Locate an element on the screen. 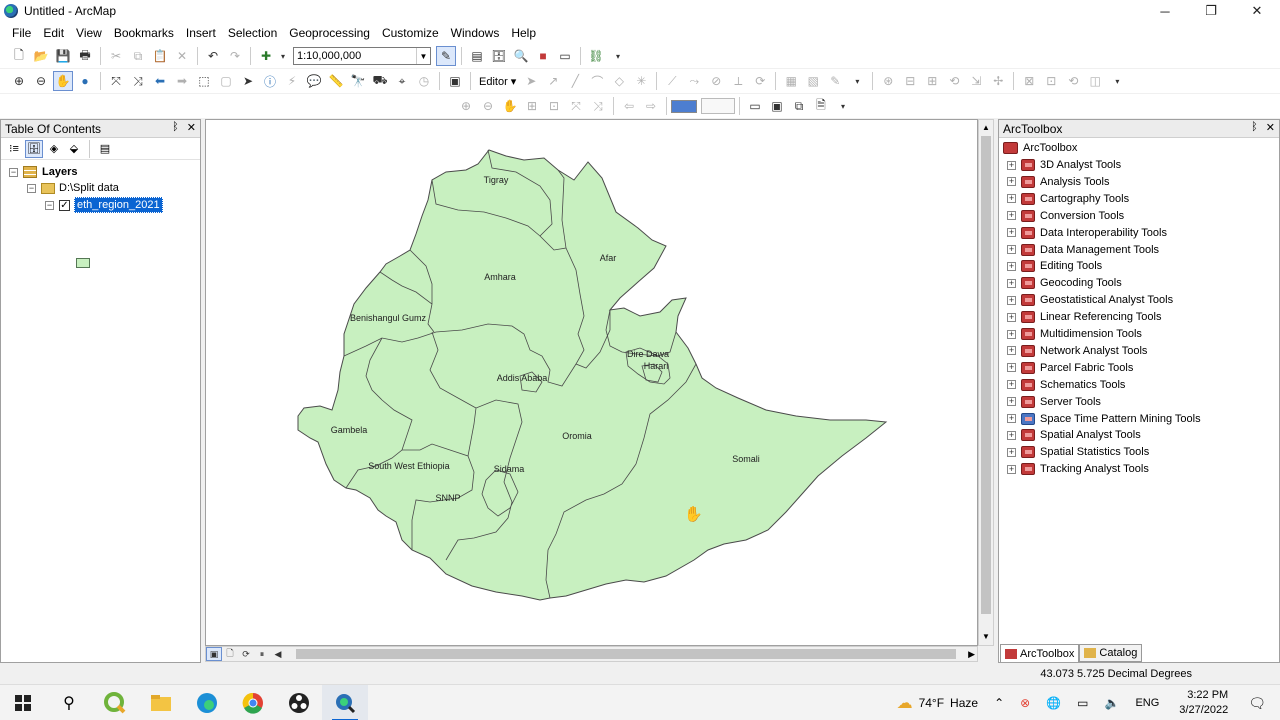  menu-insert: Insert is located at coordinates (201, 33).